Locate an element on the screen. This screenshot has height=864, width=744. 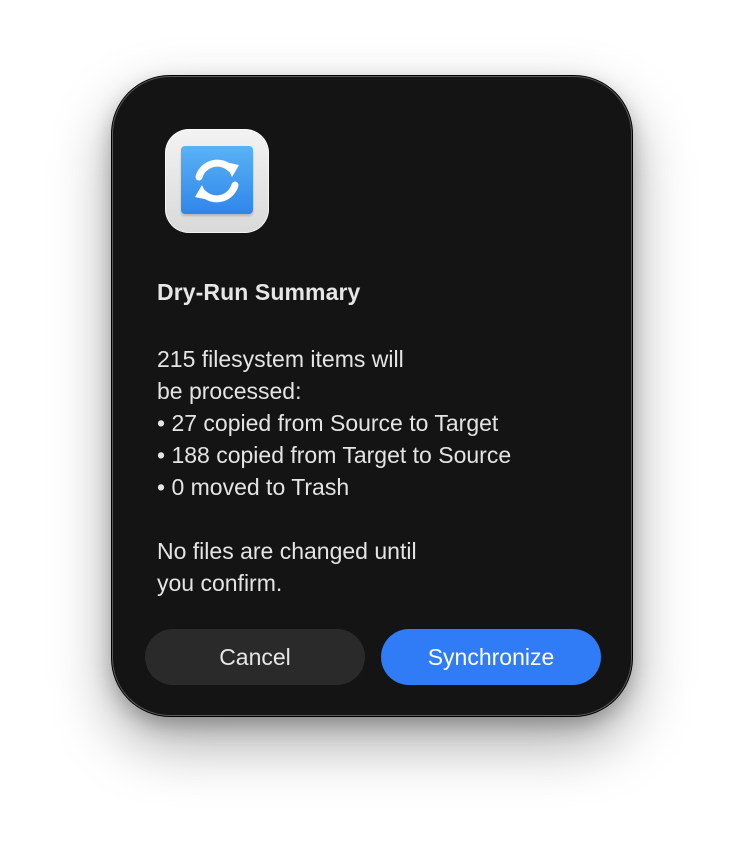
note-line: you confirm. is located at coordinates (220, 583).